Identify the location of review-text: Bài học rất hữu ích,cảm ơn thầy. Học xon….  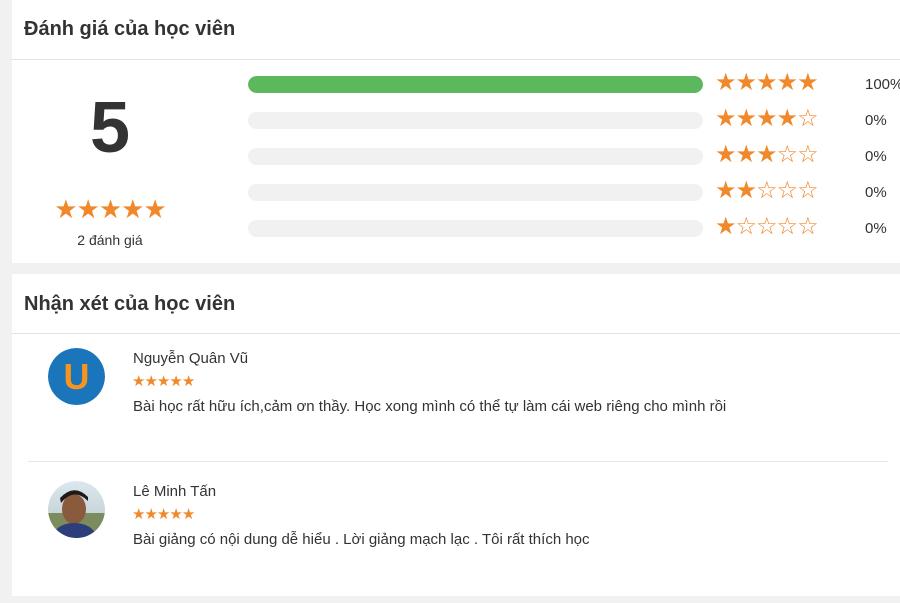
(430, 406).